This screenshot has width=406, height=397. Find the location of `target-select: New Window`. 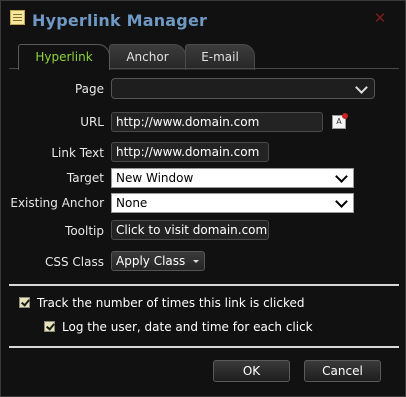

target-select: New Window is located at coordinates (232, 178).